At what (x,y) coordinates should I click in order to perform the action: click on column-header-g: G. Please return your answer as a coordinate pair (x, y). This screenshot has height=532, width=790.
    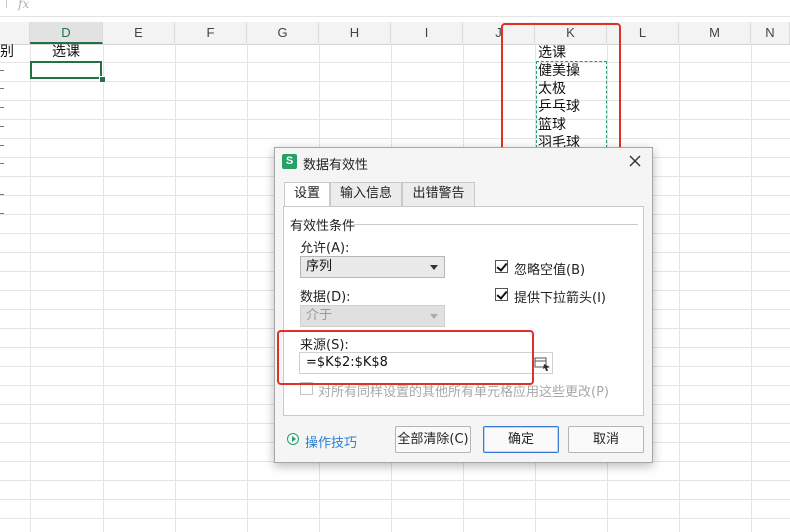
    Looking at the image, I should click on (283, 33).